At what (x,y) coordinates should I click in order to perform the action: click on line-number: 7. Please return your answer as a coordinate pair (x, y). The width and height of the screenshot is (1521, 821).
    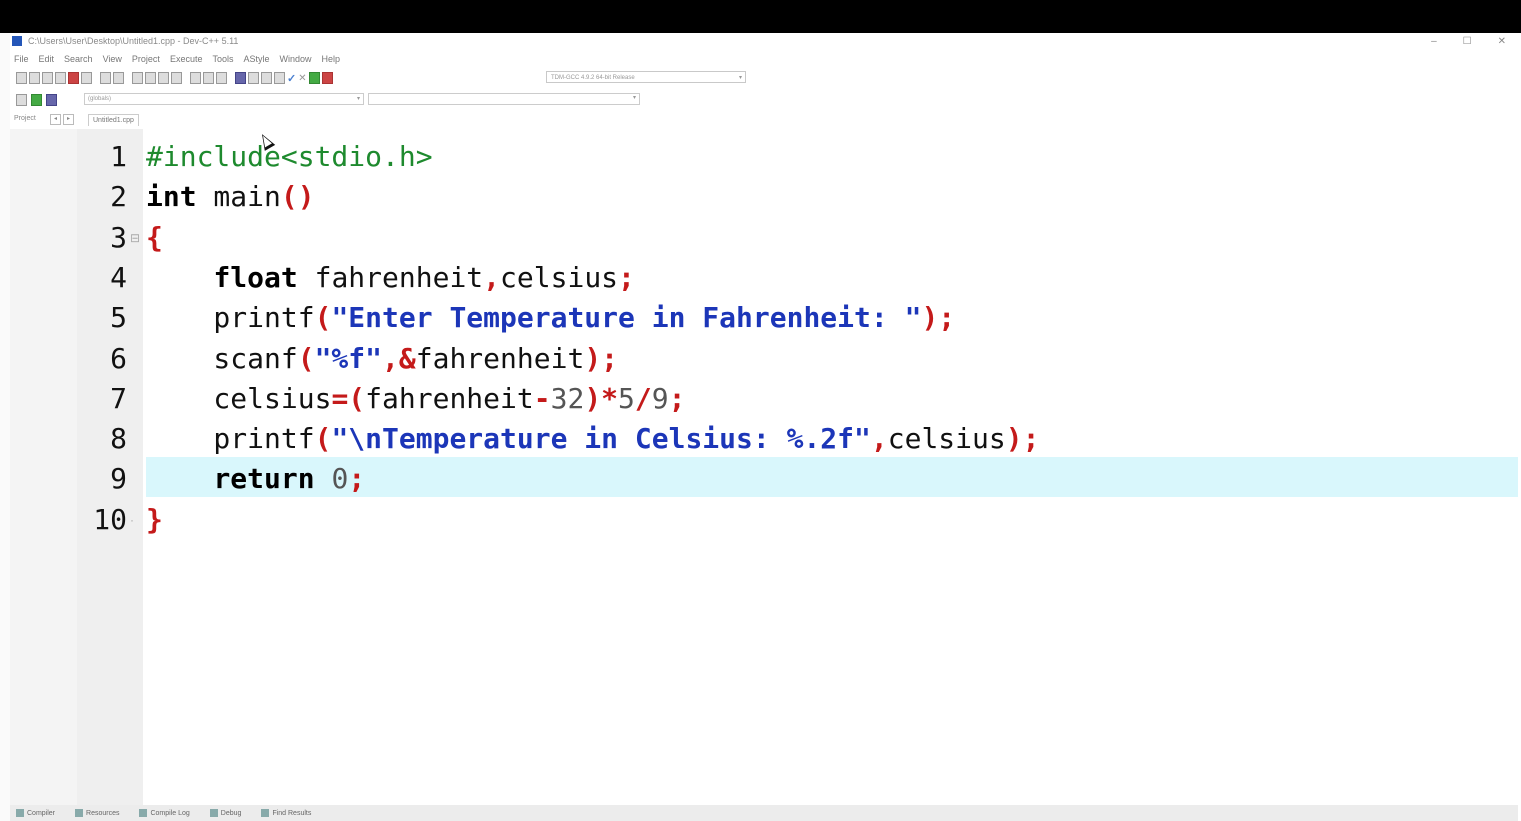
    Looking at the image, I should click on (118, 398).